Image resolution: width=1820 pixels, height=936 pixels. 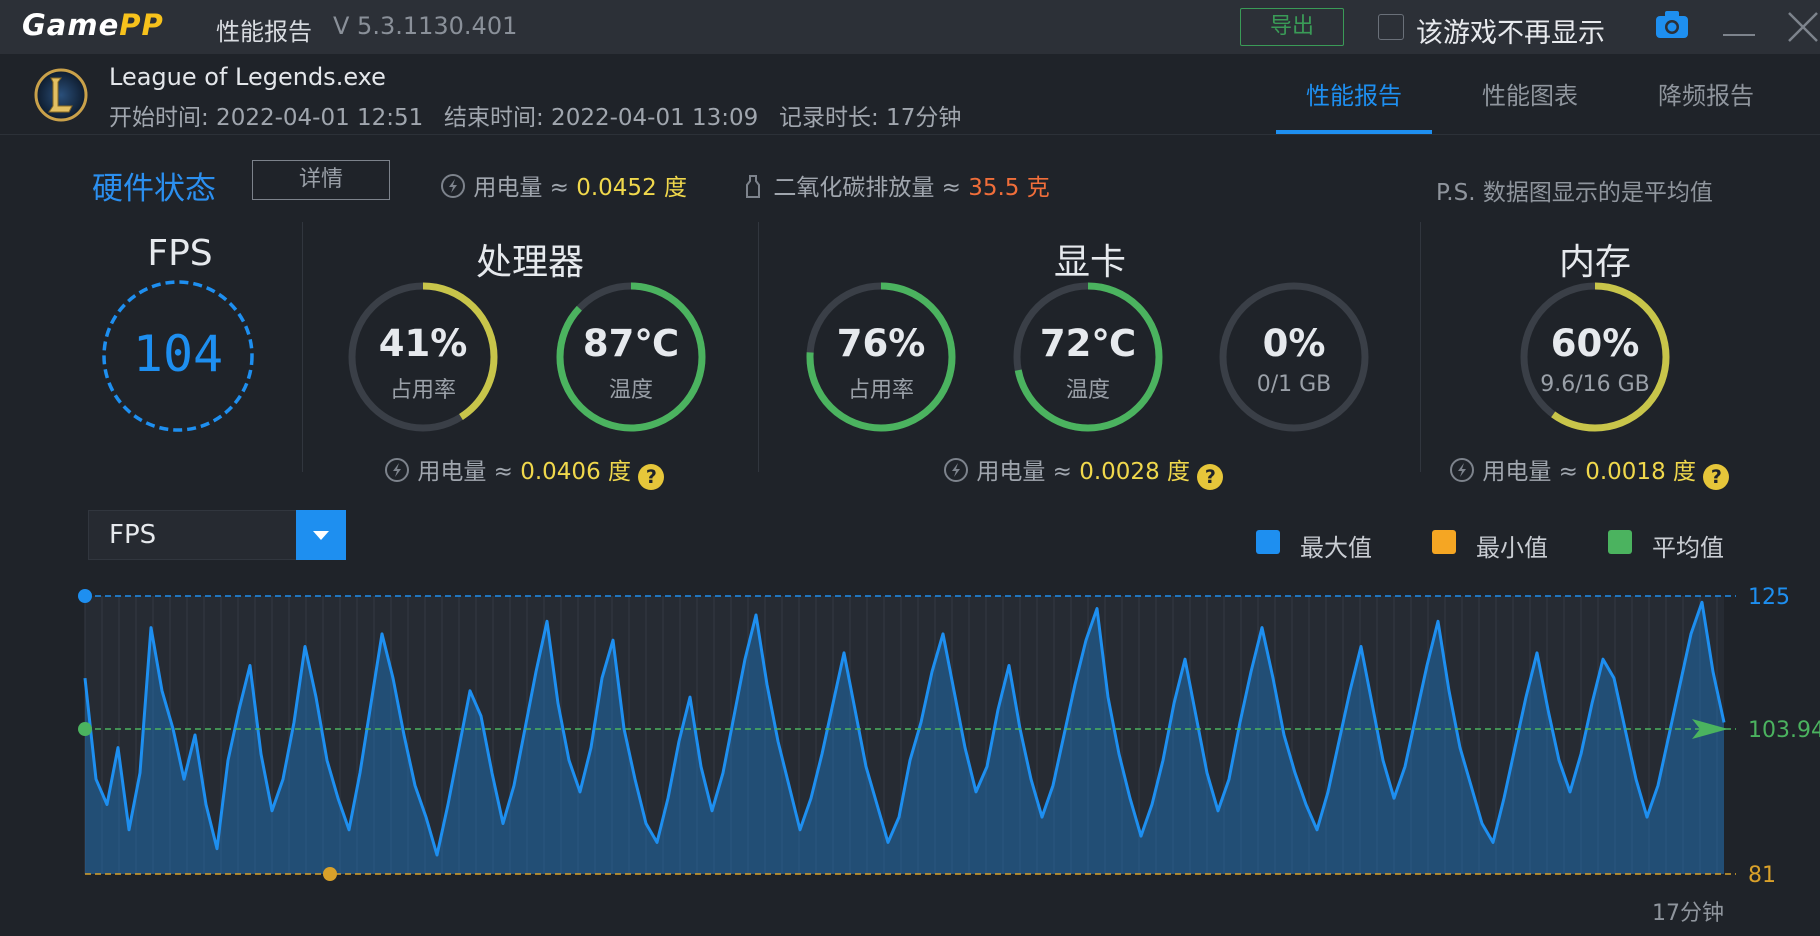 What do you see at coordinates (93, 25) in the screenshot?
I see `gamepp-logo: GamePP` at bounding box center [93, 25].